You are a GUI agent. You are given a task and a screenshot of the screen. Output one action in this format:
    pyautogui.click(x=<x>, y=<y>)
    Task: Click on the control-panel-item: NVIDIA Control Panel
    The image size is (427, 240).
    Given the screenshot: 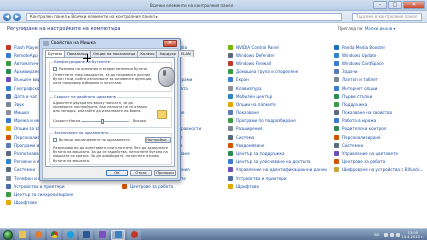 What is the action you would take?
    pyautogui.click(x=277, y=47)
    